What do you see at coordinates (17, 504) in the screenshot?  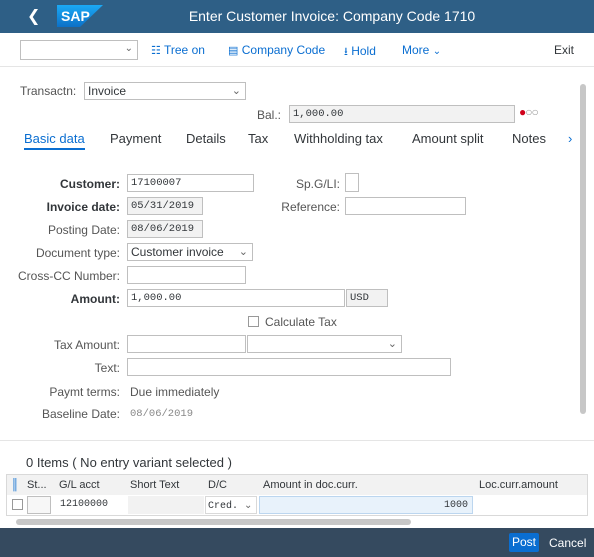 I see `row-select-checkbox` at bounding box center [17, 504].